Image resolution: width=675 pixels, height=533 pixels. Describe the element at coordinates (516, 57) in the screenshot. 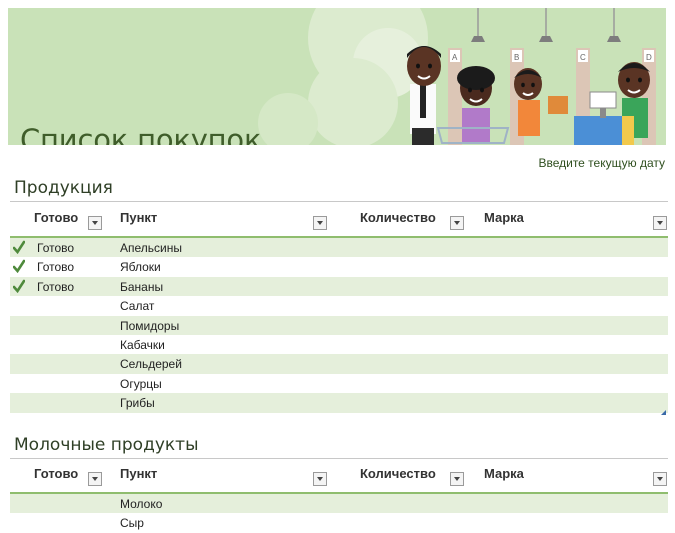

I see `svg-text: B` at that location.